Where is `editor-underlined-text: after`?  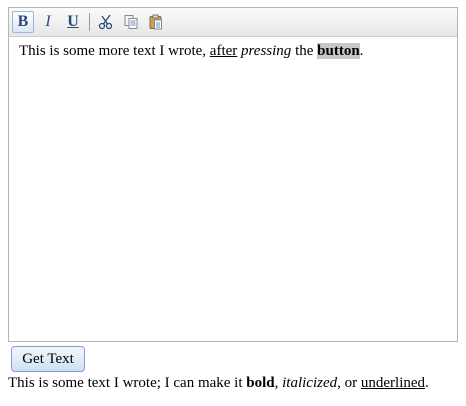 editor-underlined-text: after is located at coordinates (223, 51).